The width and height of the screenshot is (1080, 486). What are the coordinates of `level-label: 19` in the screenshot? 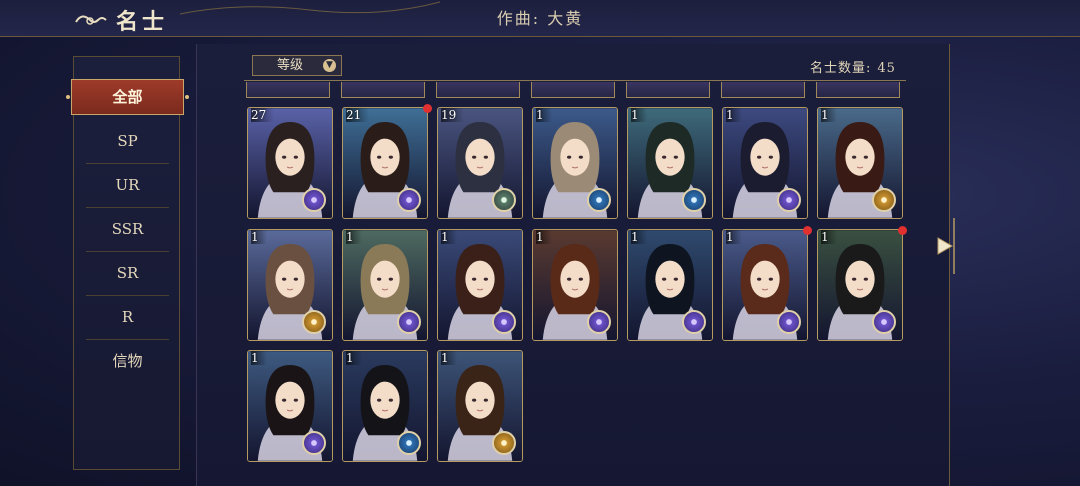 It's located at (453, 115).